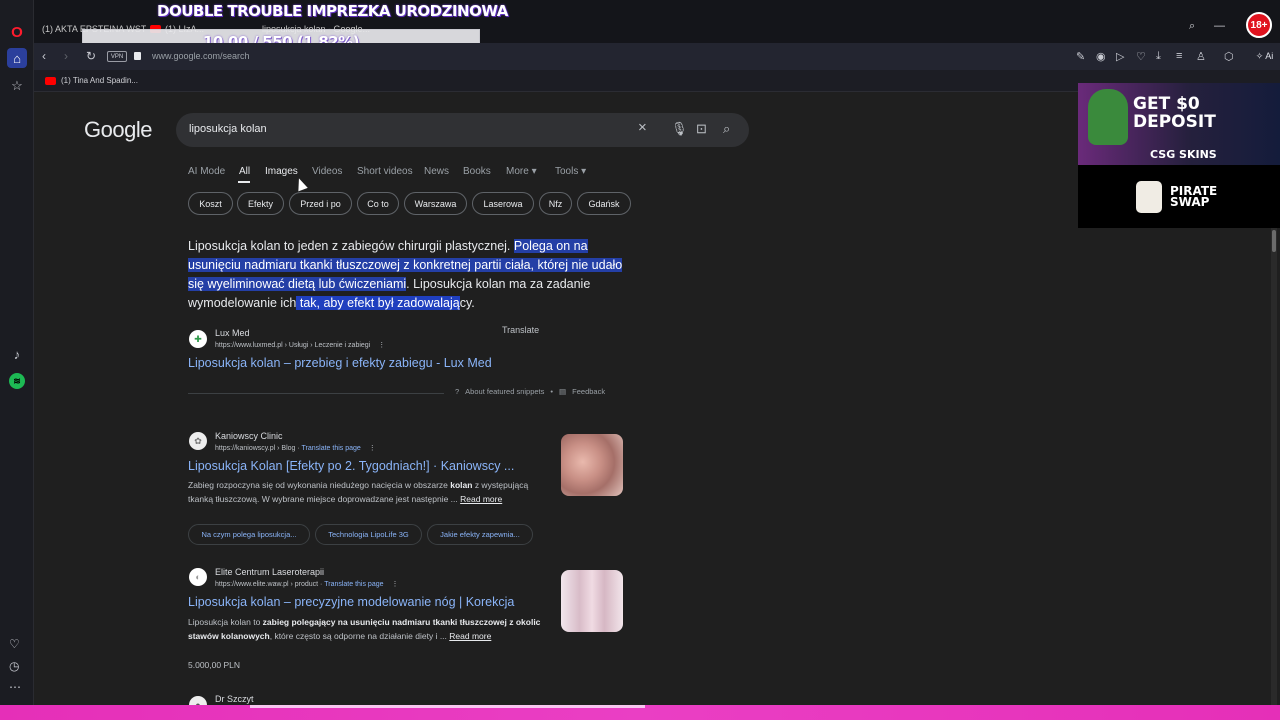  What do you see at coordinates (642, 127) in the screenshot?
I see `clear-icon: ×` at bounding box center [642, 127].